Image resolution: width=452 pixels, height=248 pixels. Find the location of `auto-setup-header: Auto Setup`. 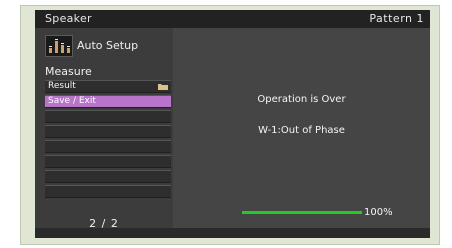

auto-setup-header: Auto Setup is located at coordinates (107, 46).